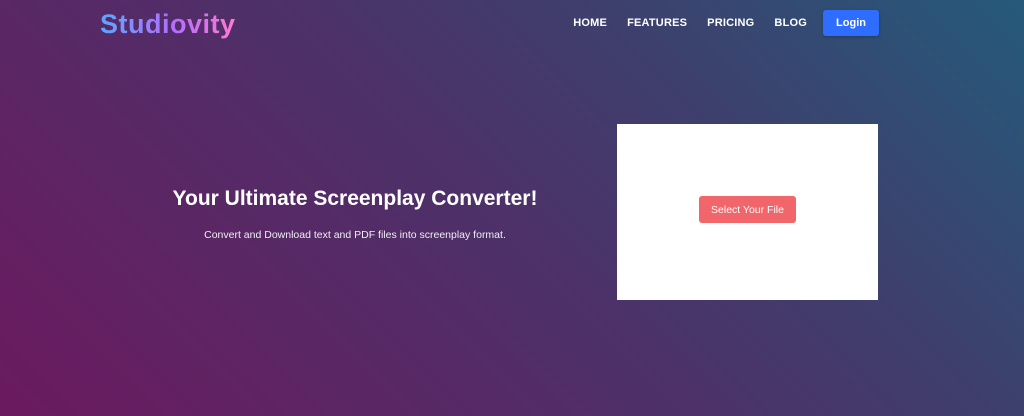  Describe the element at coordinates (730, 23) in the screenshot. I see `nav-item-pricing: PRICING` at that location.